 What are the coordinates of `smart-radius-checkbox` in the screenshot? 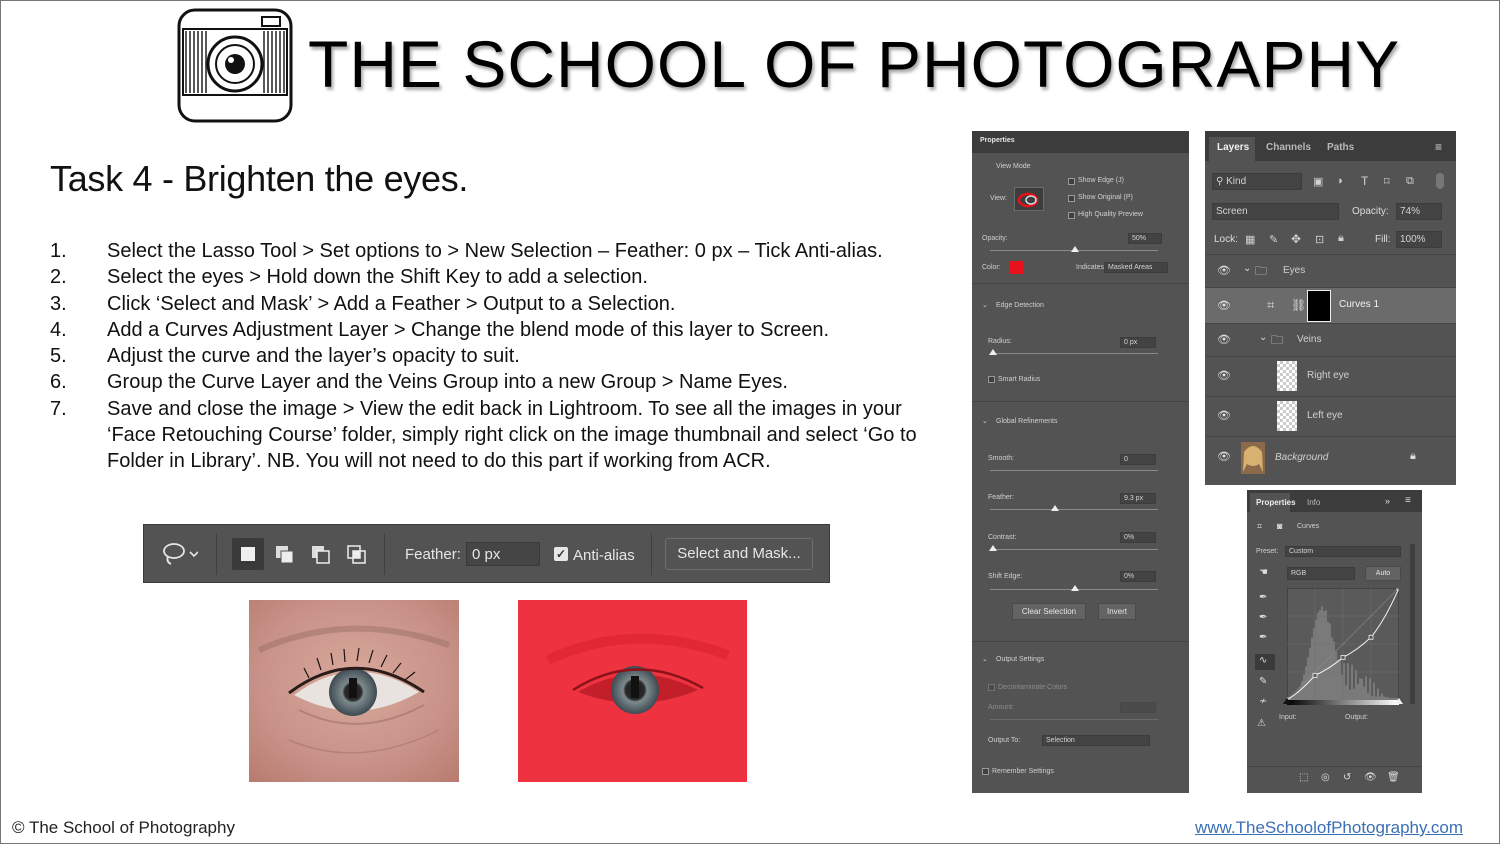 It's located at (991, 379).